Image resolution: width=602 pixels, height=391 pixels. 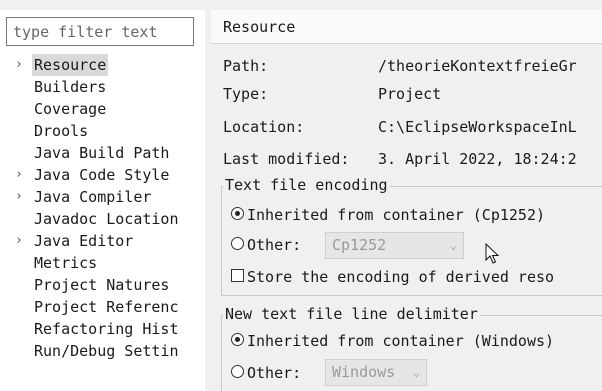 I want to click on tree-item-label: Project Natures, so click(x=102, y=285).